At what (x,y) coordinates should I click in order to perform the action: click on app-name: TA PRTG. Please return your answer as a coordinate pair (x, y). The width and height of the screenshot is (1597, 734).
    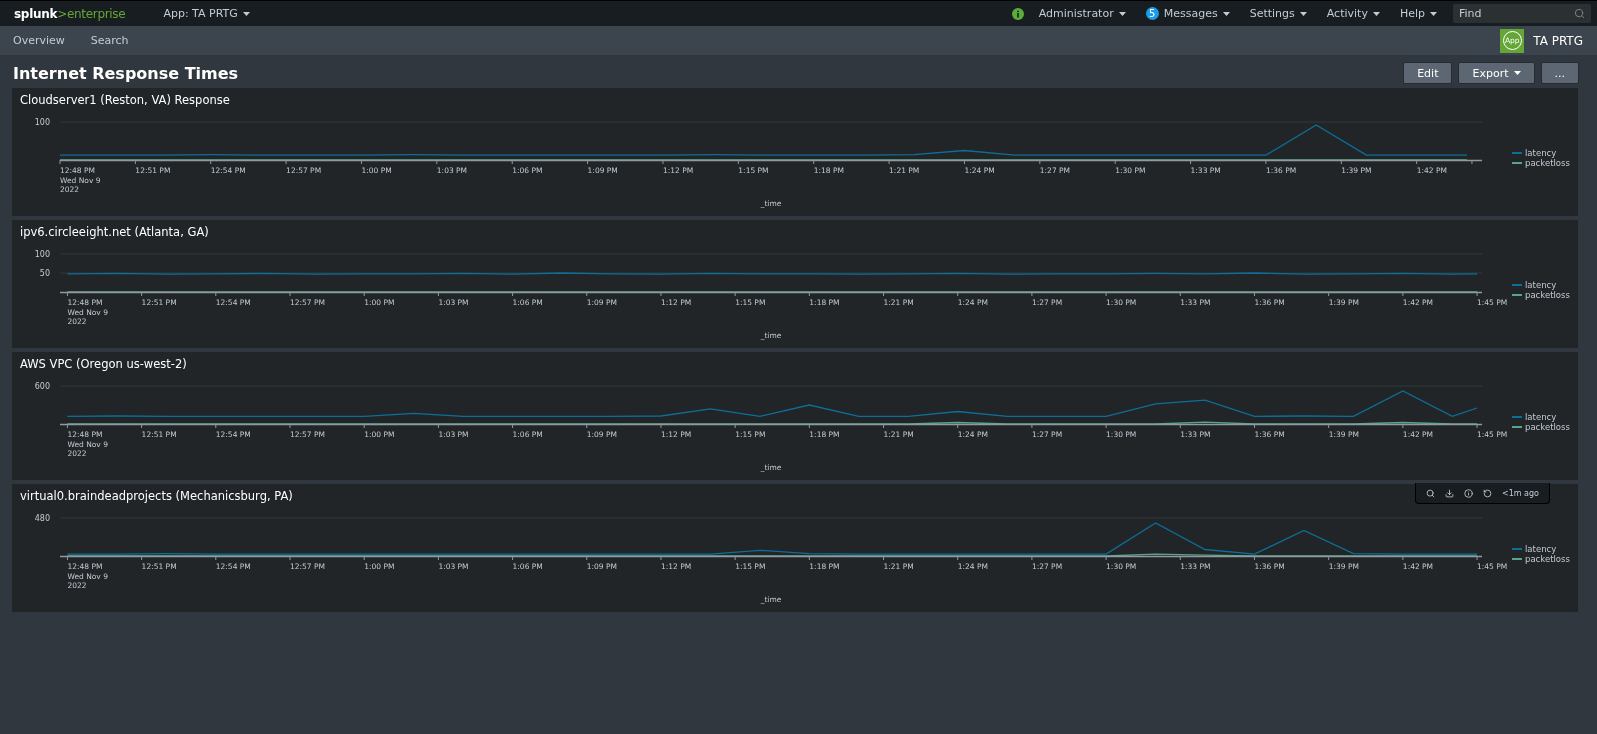
    Looking at the image, I should click on (1558, 40).